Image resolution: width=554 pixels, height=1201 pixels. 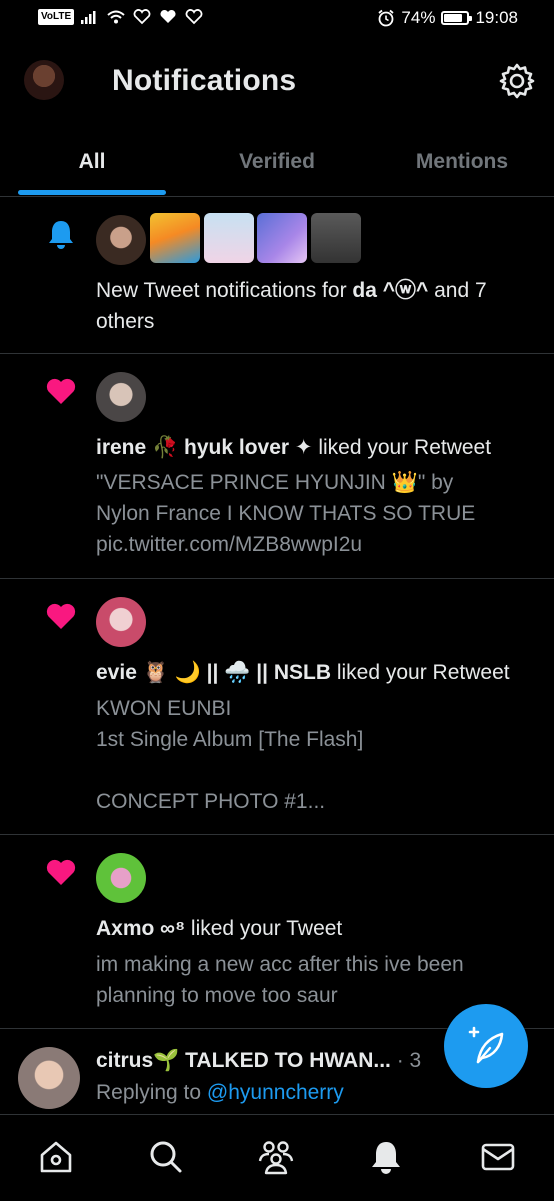 What do you see at coordinates (277, 19) in the screenshot?
I see `status-bar: VoLTE 74% 19:08` at bounding box center [277, 19].